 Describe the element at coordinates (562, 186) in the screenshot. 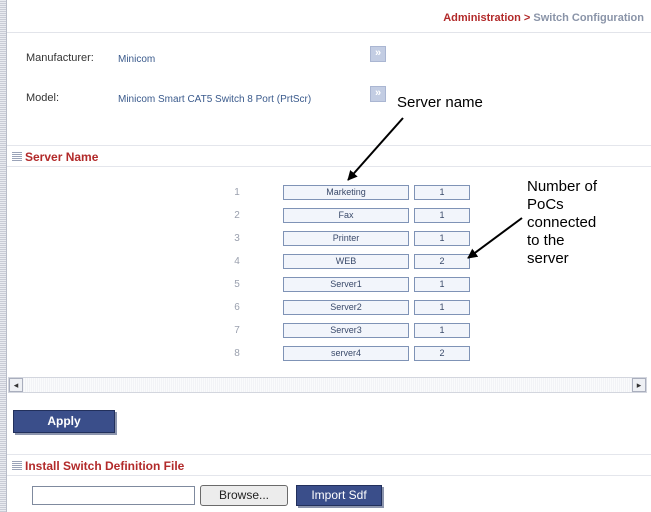

I see `pocs-annotation-line: Number of` at that location.